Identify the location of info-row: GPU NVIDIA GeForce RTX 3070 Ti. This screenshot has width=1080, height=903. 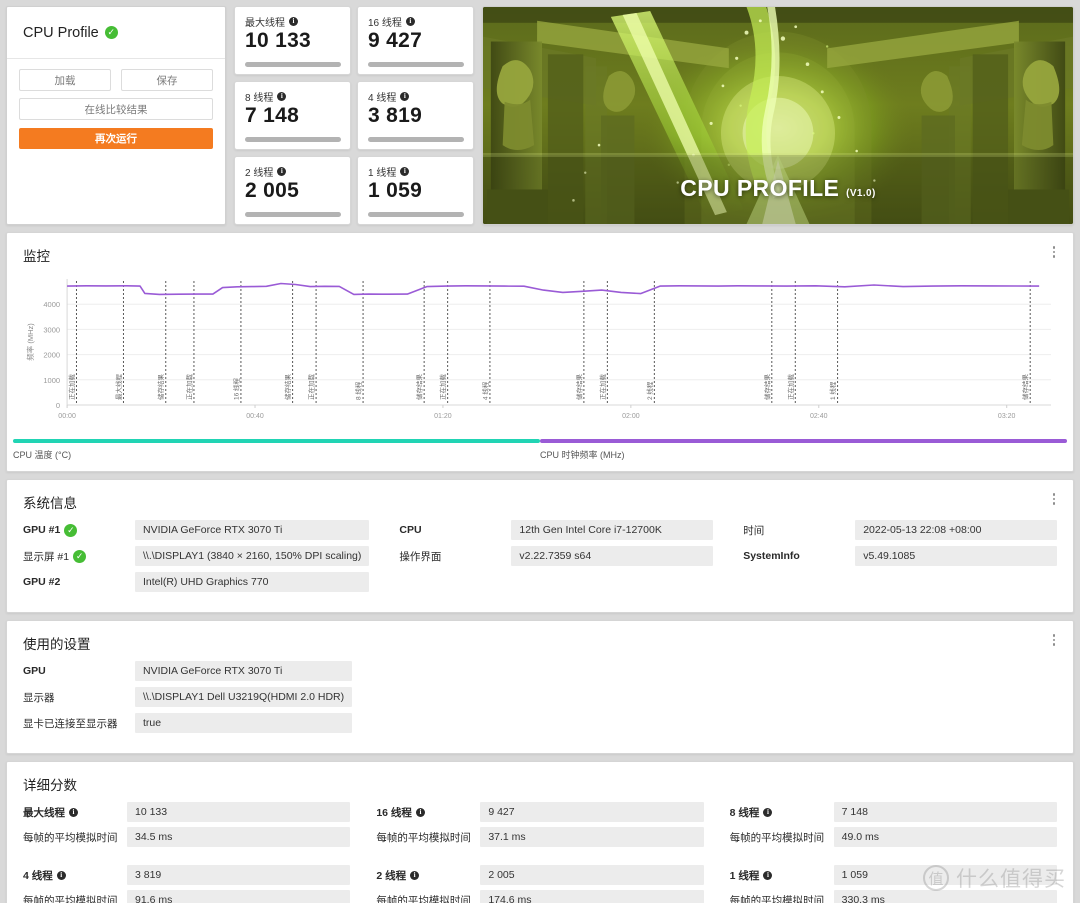
(188, 671).